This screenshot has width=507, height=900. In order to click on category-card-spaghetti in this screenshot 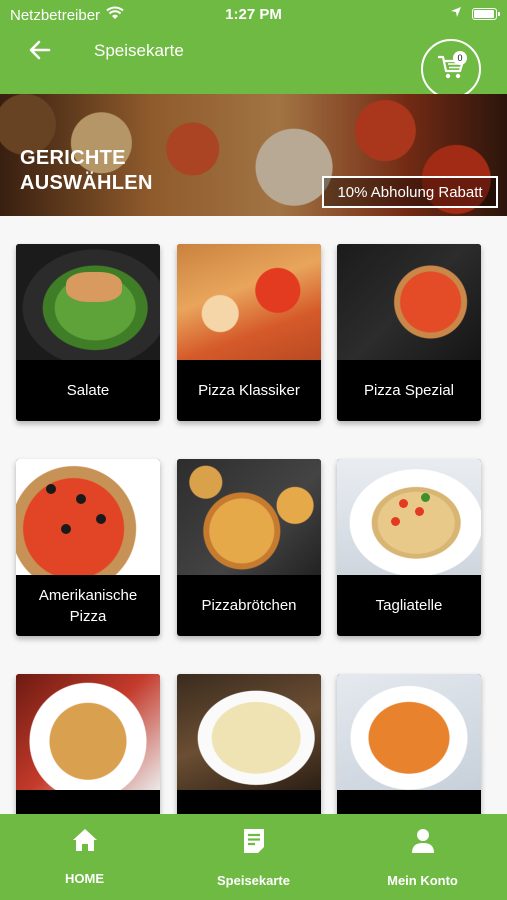, I will do `click(88, 744)`.